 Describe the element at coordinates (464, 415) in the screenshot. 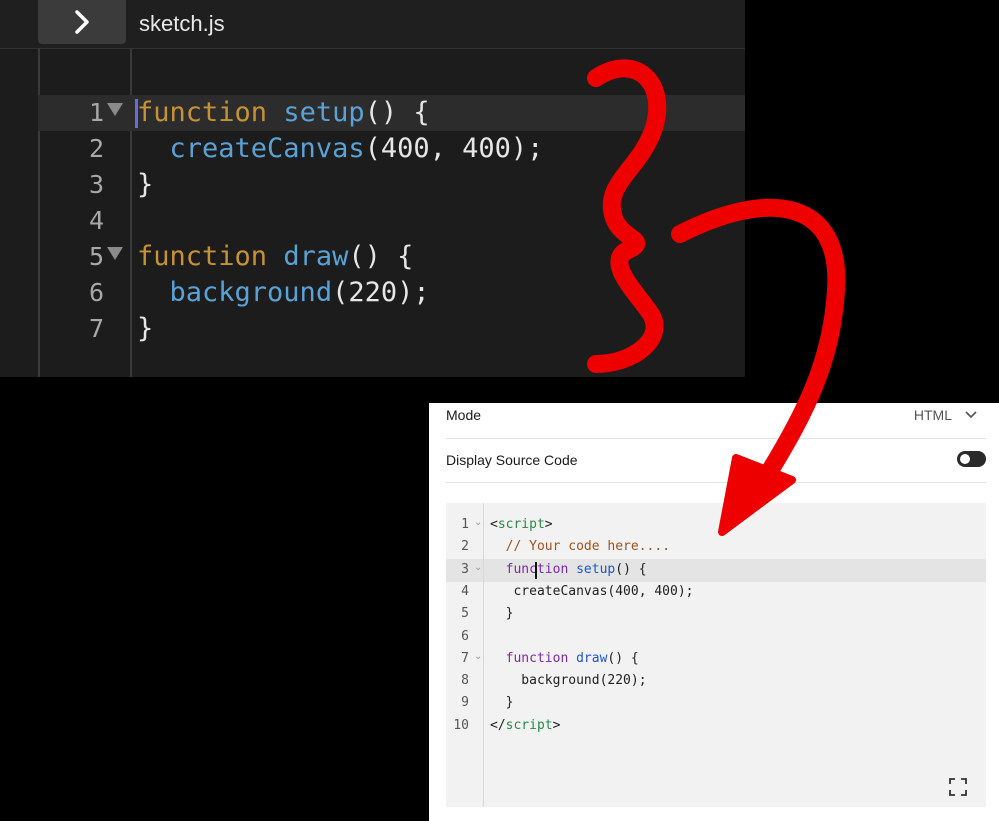

I see `mode-label: Mode` at that location.